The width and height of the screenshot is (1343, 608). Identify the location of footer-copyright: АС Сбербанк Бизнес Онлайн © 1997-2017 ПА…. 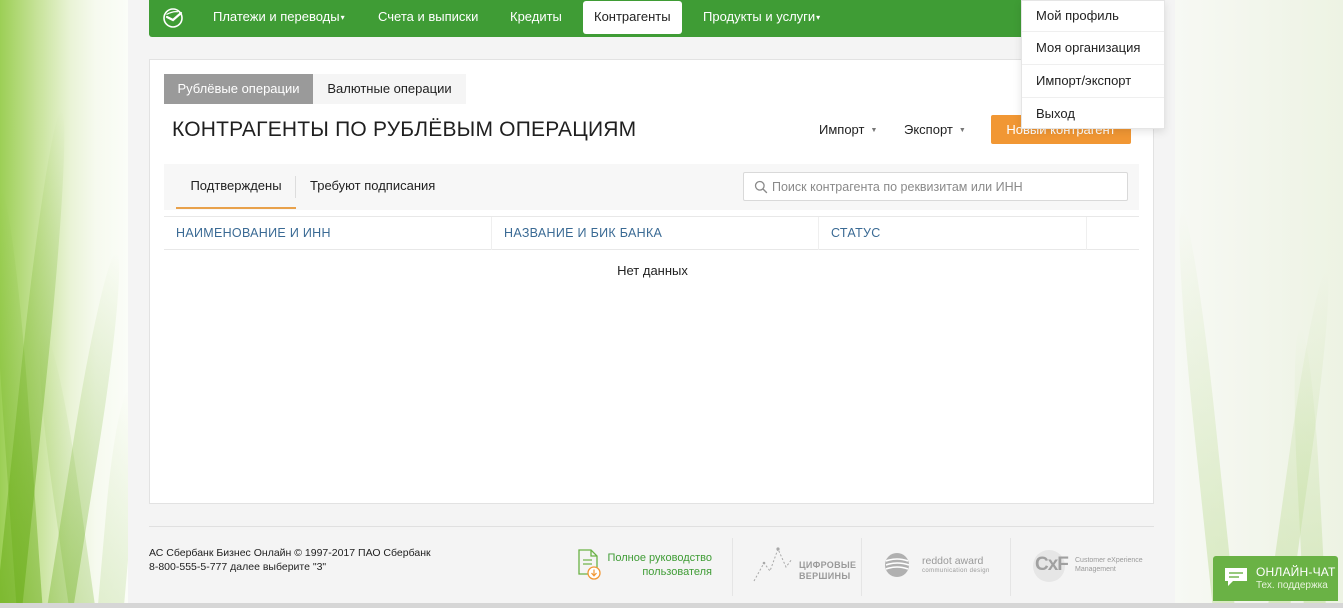
(290, 560).